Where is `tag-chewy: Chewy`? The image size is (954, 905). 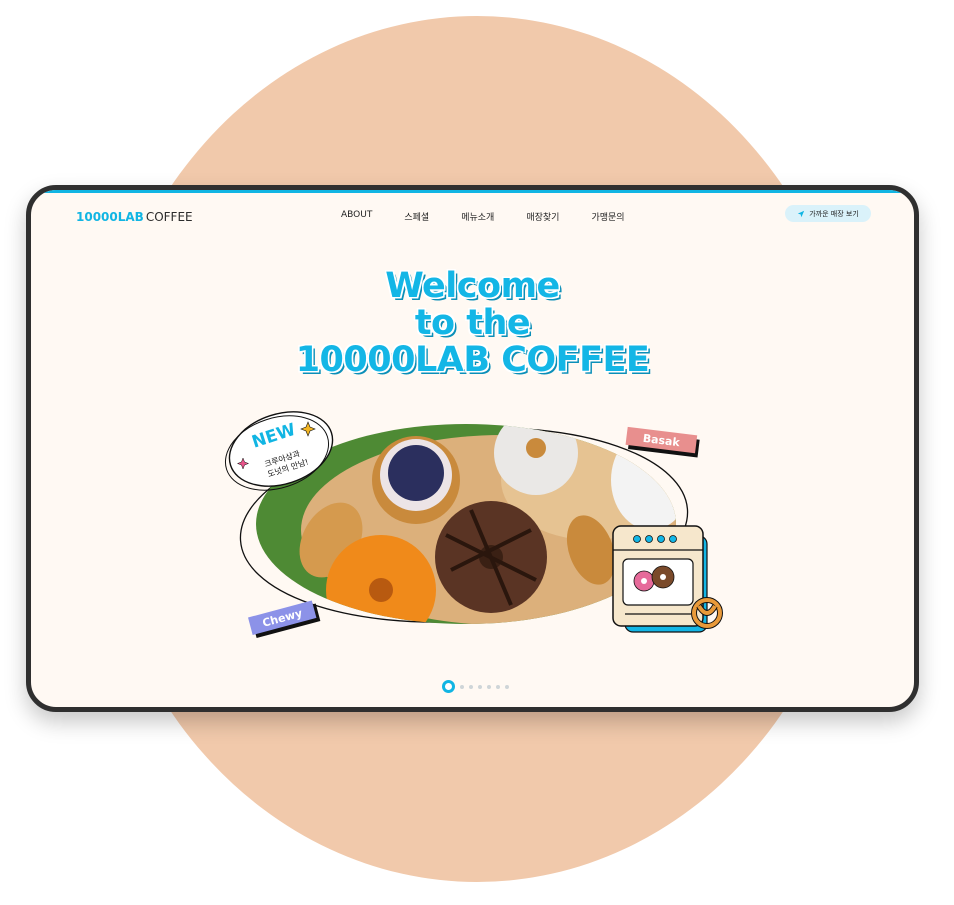
tag-chewy: Chewy is located at coordinates (284, 619).